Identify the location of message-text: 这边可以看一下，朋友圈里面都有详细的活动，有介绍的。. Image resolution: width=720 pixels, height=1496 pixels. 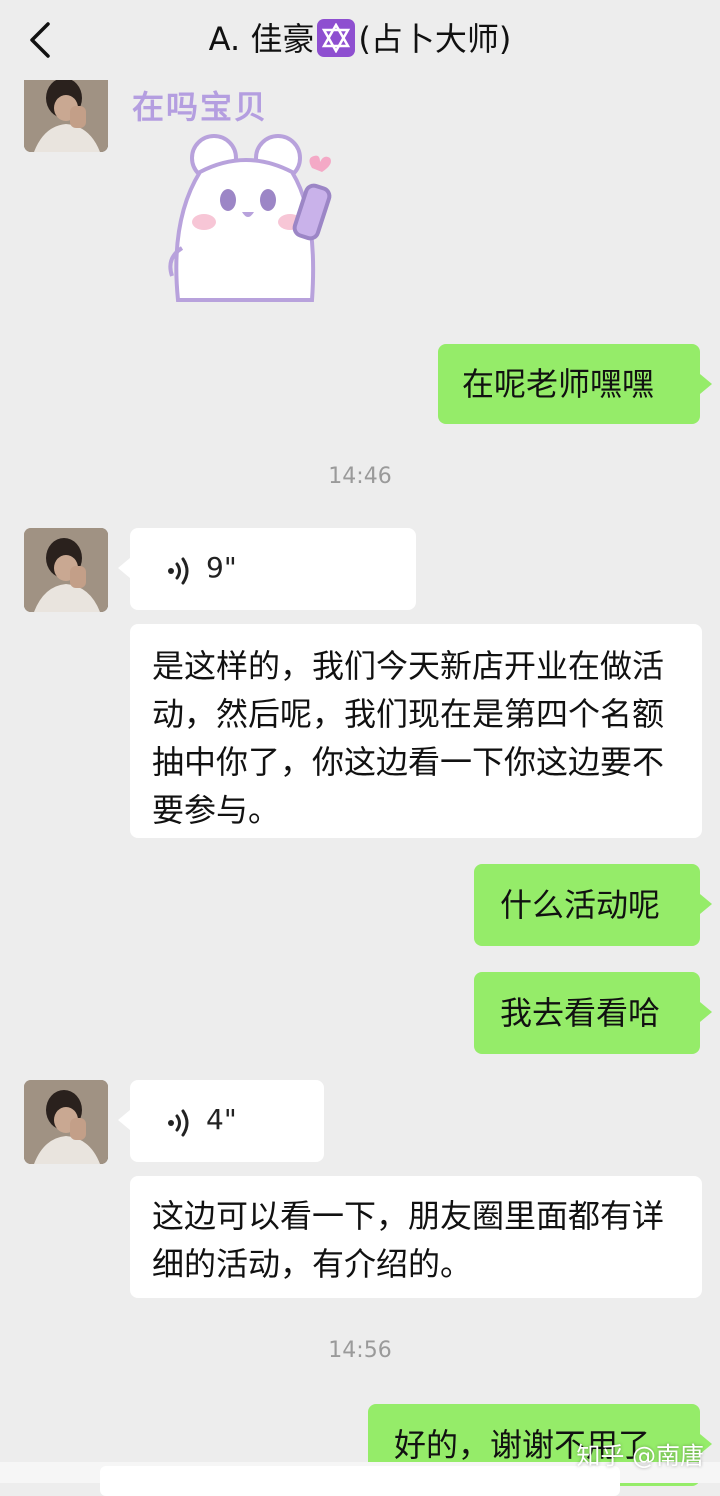
(408, 1240).